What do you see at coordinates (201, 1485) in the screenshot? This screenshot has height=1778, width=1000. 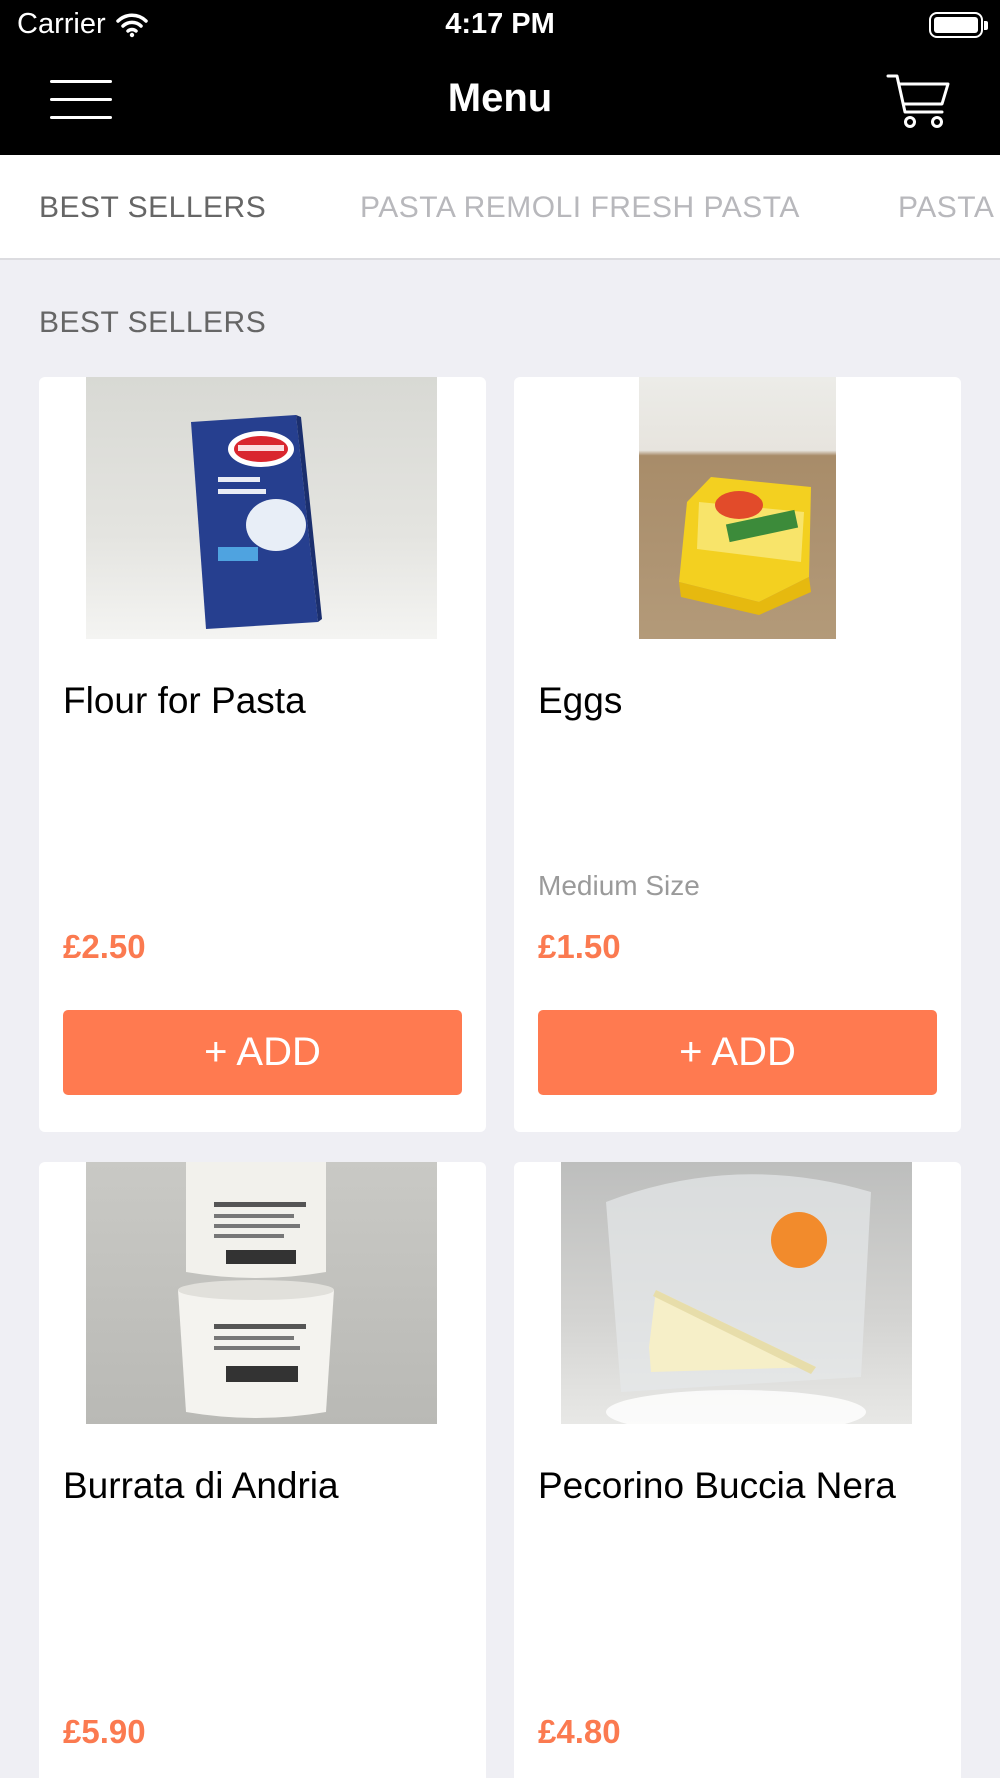 I see `product-name: Burrata di Andria` at bounding box center [201, 1485].